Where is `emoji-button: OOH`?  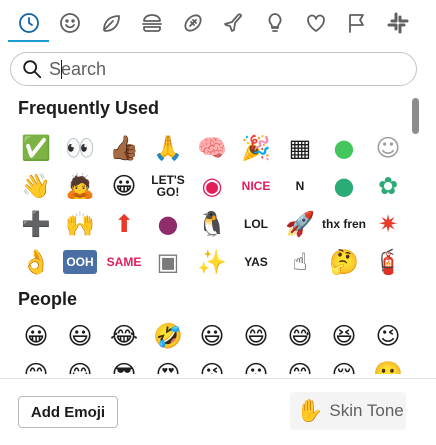 emoji-button: OOH is located at coordinates (80, 262).